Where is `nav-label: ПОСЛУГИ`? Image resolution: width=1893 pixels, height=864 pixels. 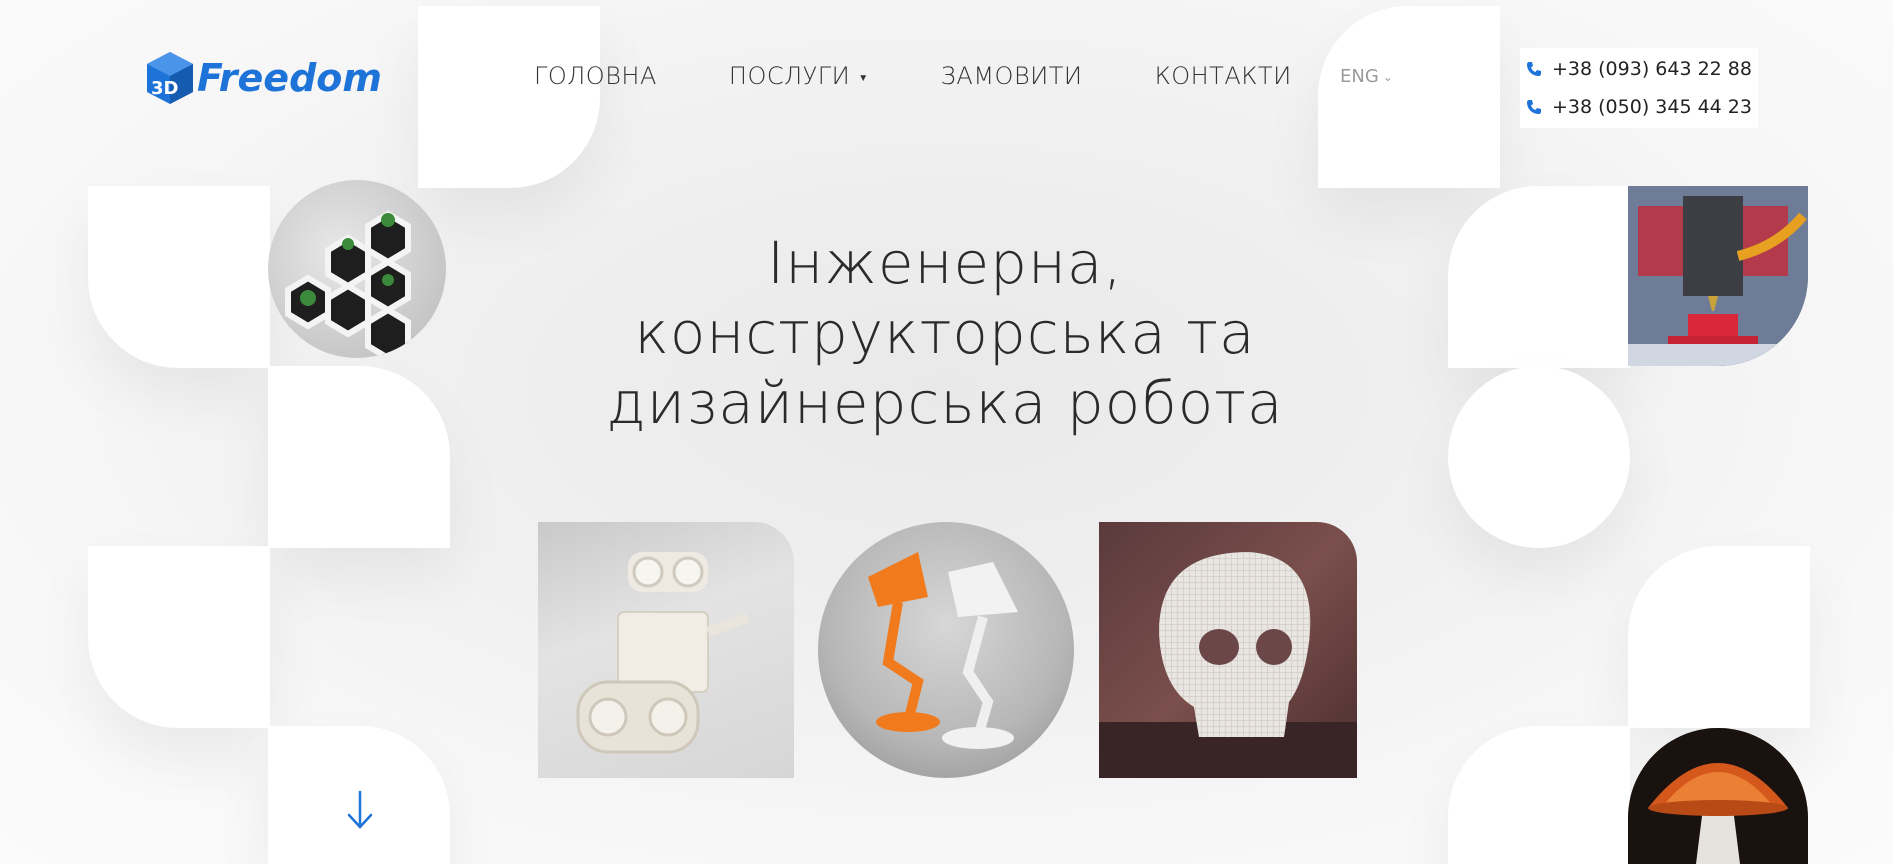
nav-label: ПОСЛУГИ is located at coordinates (789, 76).